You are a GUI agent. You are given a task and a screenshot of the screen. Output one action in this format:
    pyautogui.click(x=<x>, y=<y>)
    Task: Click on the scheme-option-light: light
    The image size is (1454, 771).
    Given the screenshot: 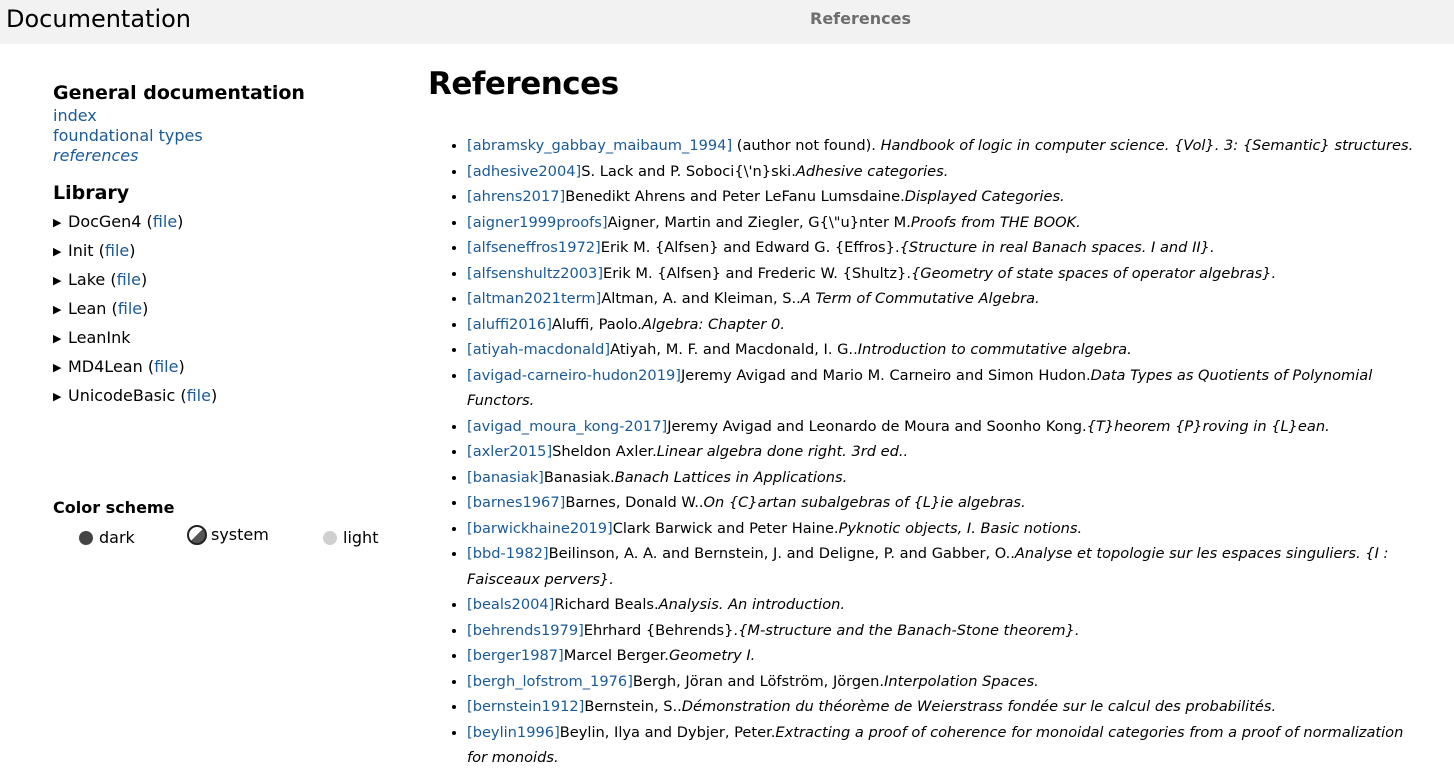 What is the action you would take?
    pyautogui.click(x=350, y=537)
    